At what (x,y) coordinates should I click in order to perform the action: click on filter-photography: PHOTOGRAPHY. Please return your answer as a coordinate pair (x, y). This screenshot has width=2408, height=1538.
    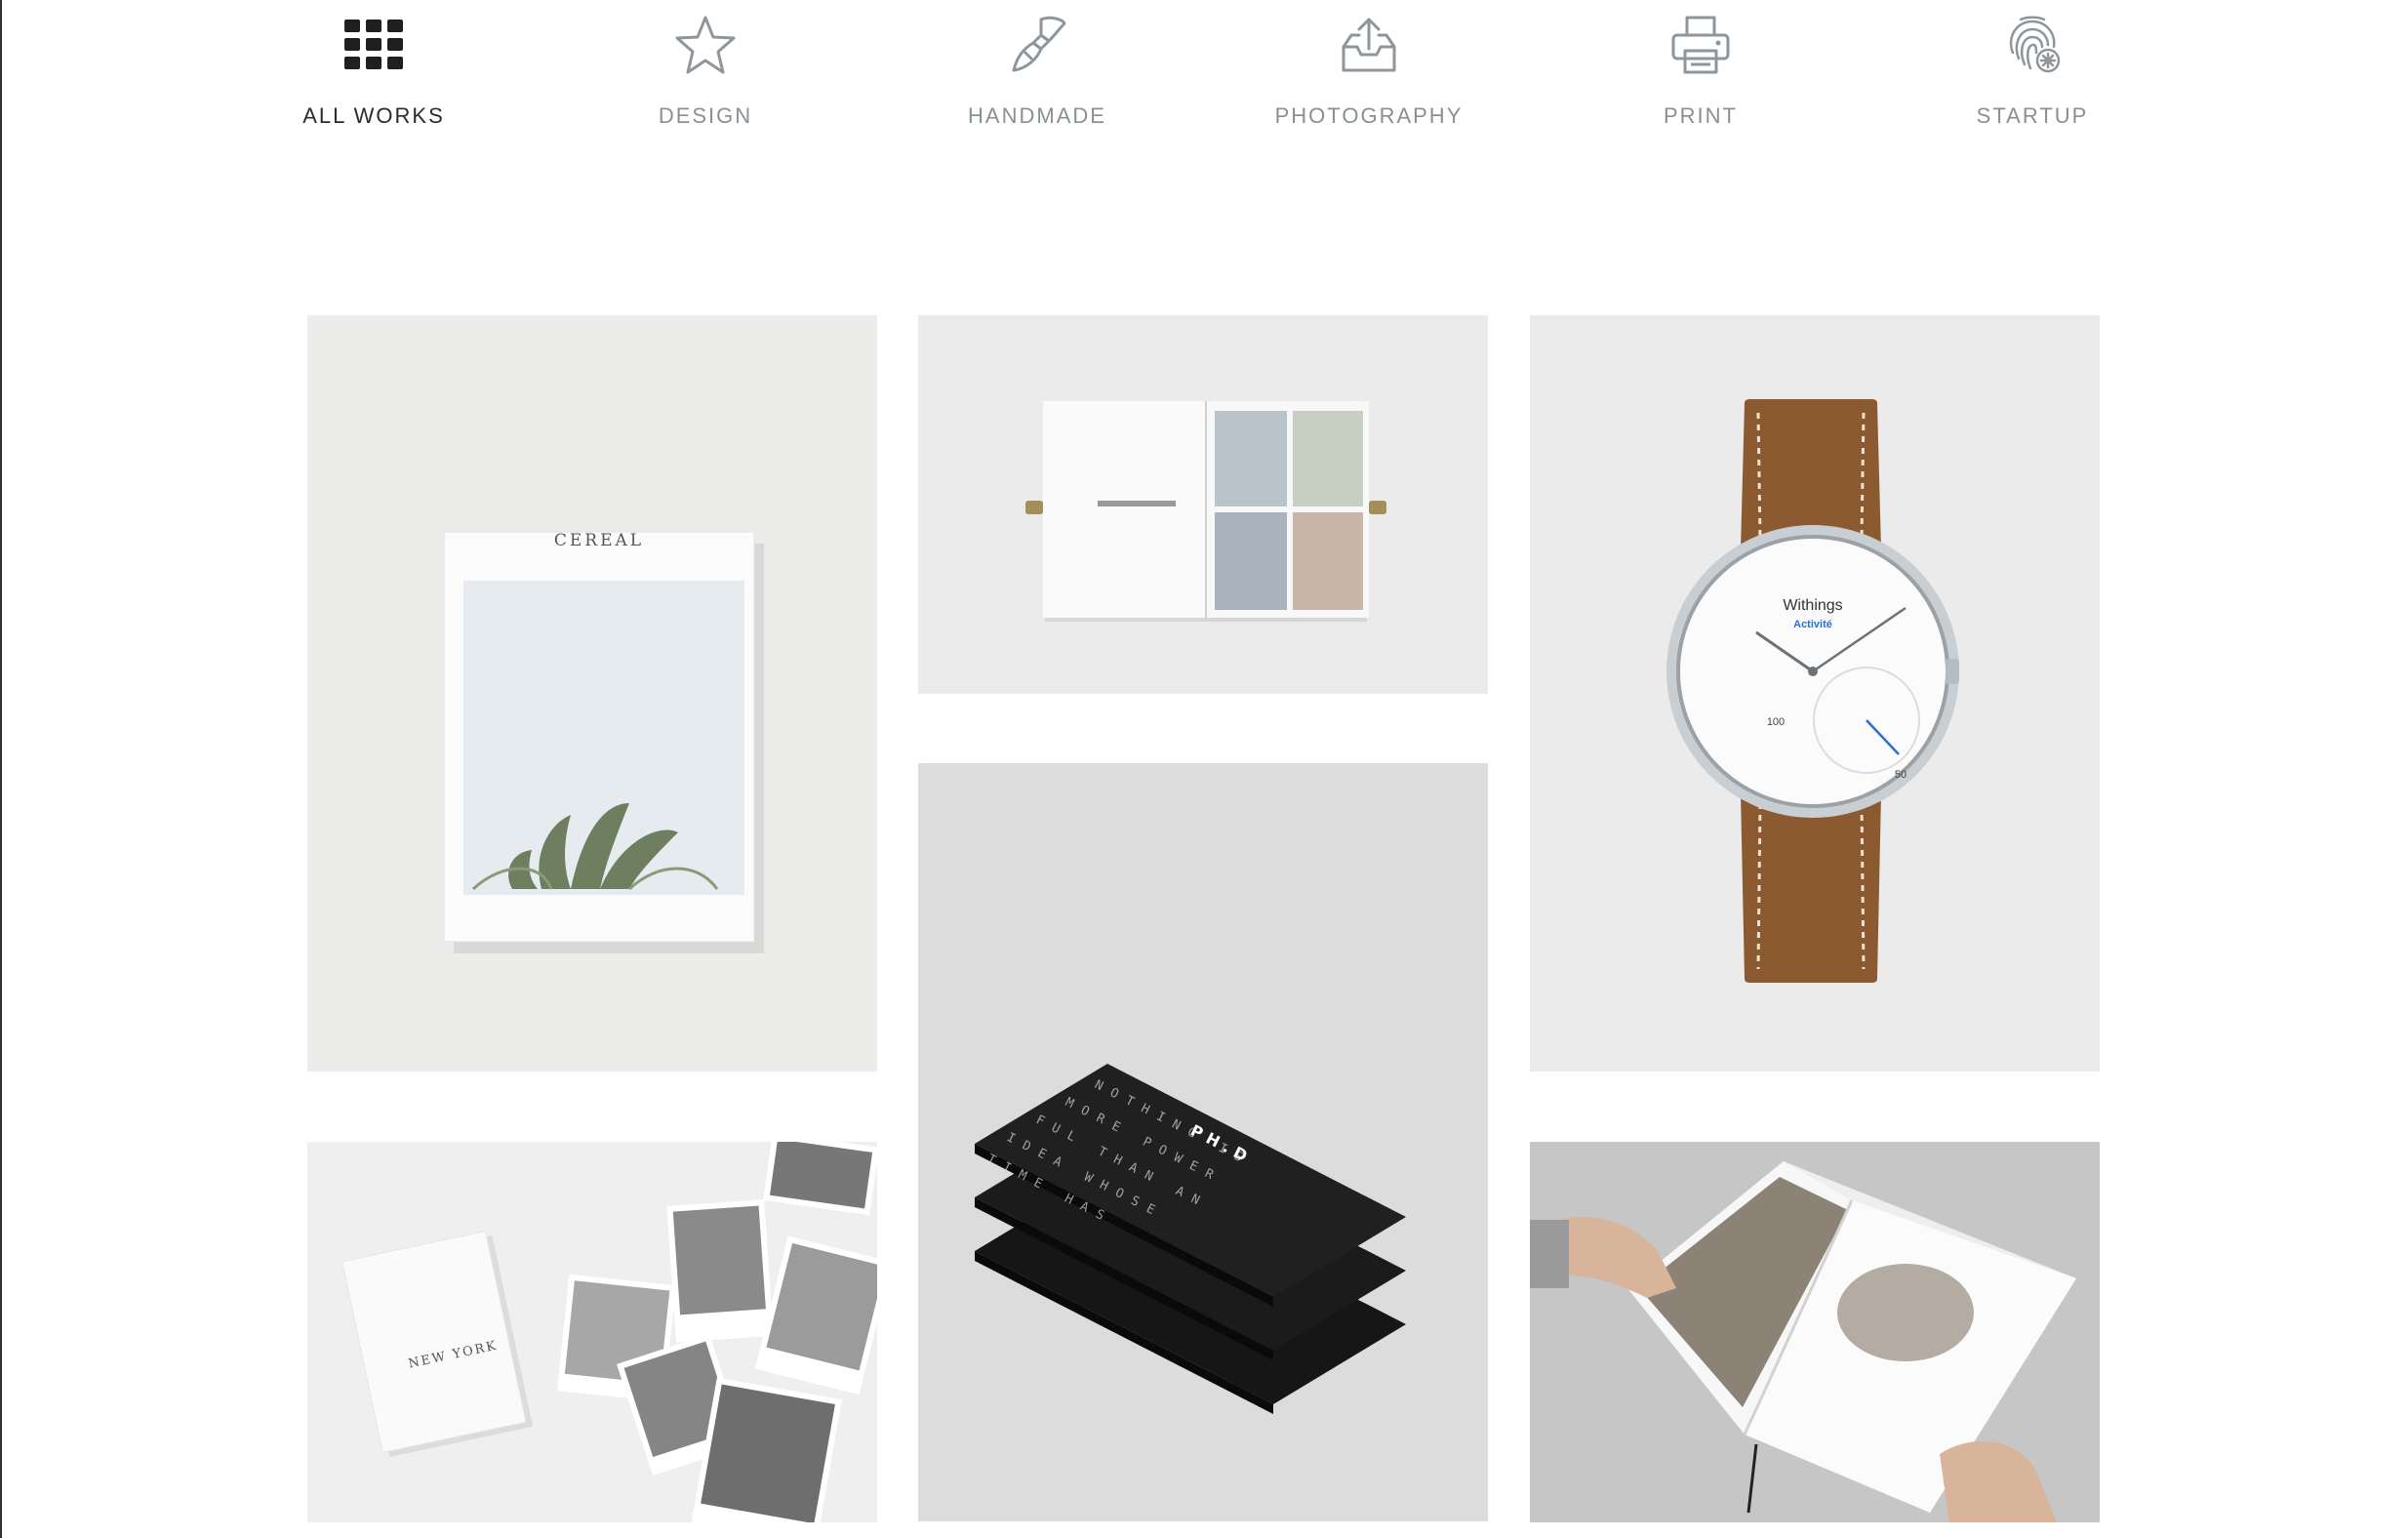
    Looking at the image, I should click on (1369, 73).